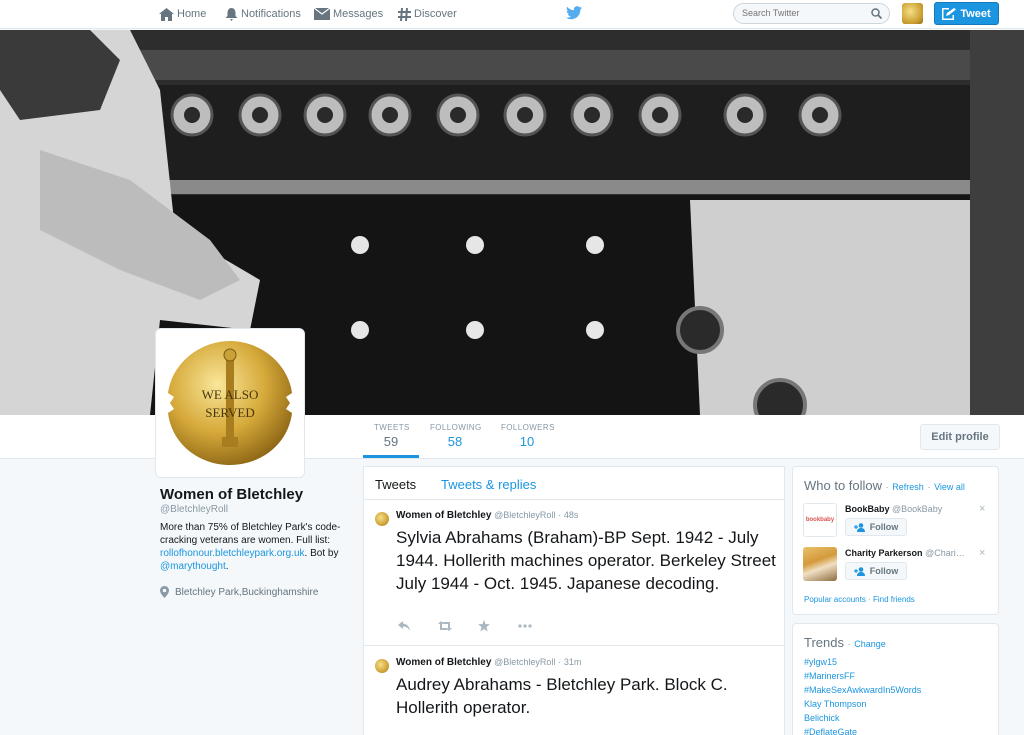  I want to click on reply-icon, so click(404, 626).